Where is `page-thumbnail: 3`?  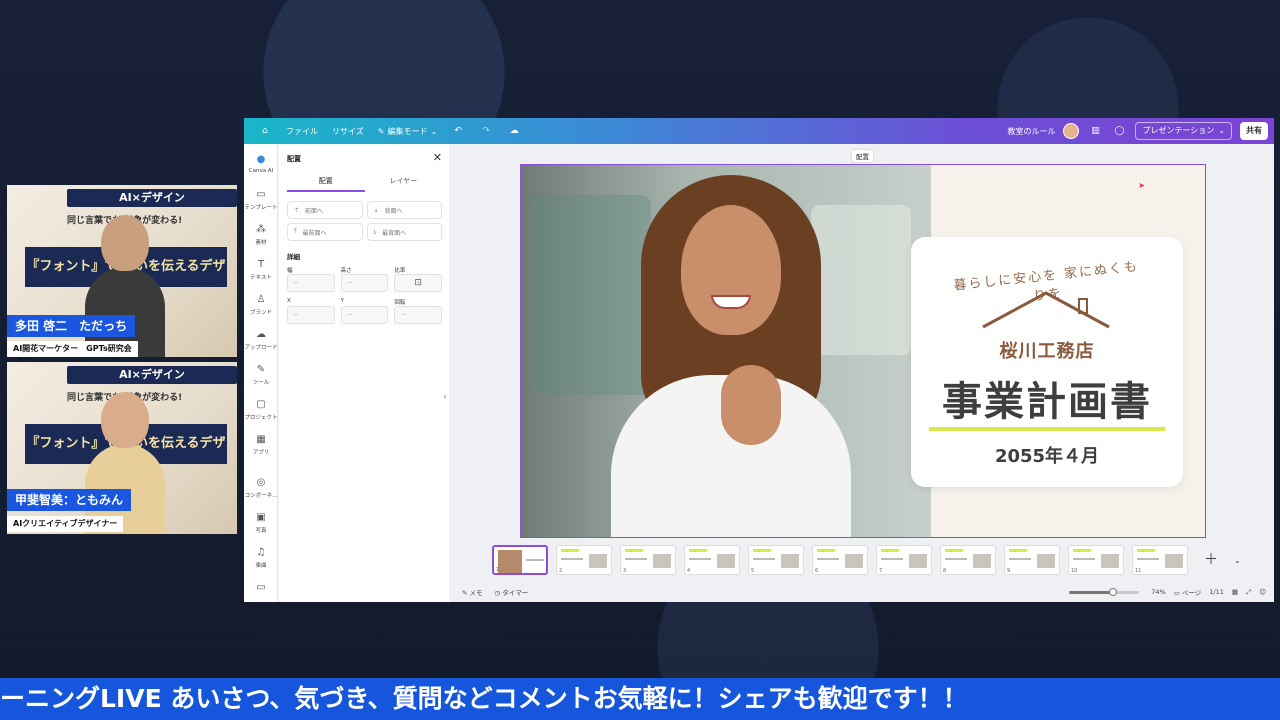 page-thumbnail: 3 is located at coordinates (648, 560).